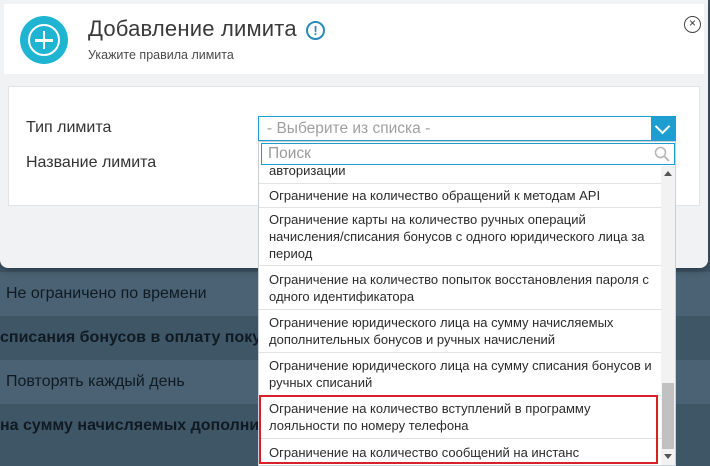 Image resolution: width=710 pixels, height=466 pixels. Describe the element at coordinates (95, 381) in the screenshot. I see `bg-row-text: Повторять каждый день` at that location.